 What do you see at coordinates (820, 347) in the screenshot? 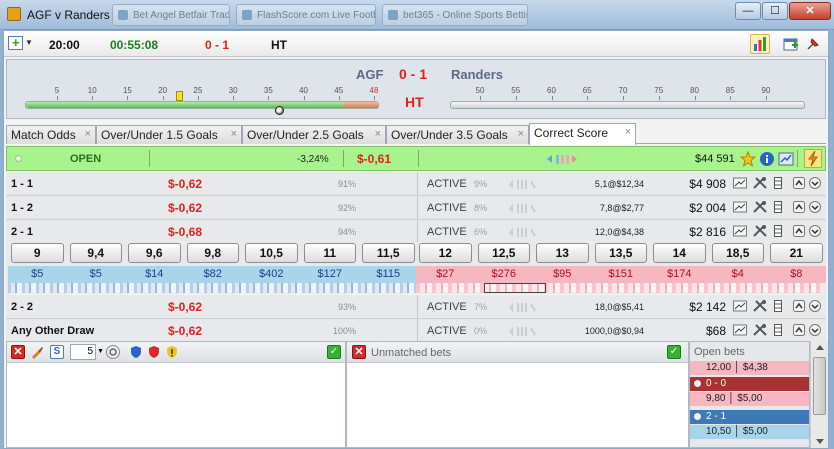
I see `scroll-up-icon` at bounding box center [820, 347].